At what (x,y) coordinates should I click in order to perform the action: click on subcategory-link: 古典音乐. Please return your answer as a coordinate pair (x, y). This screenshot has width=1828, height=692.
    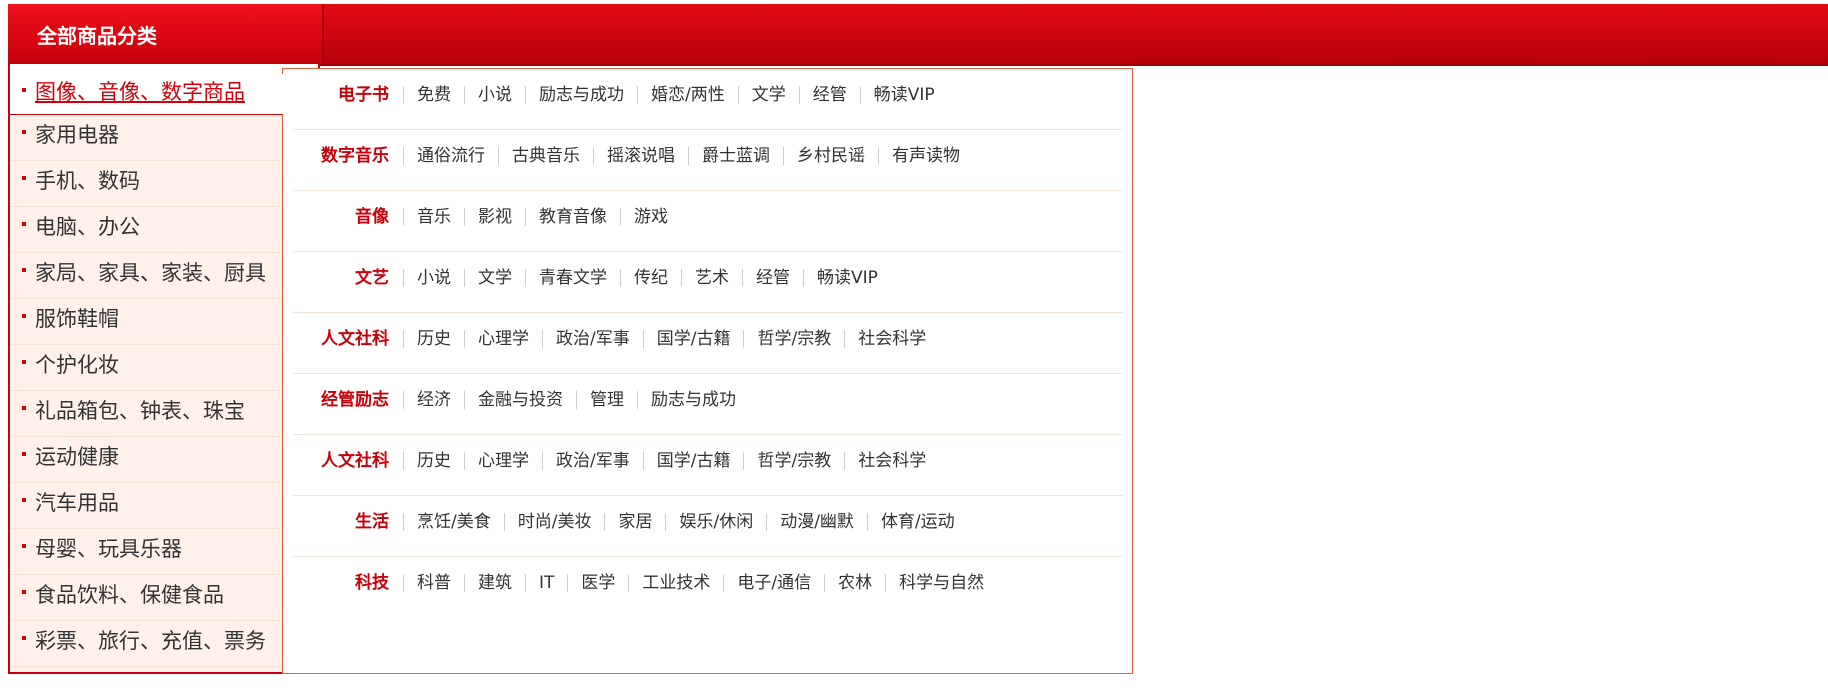
    Looking at the image, I should click on (545, 156).